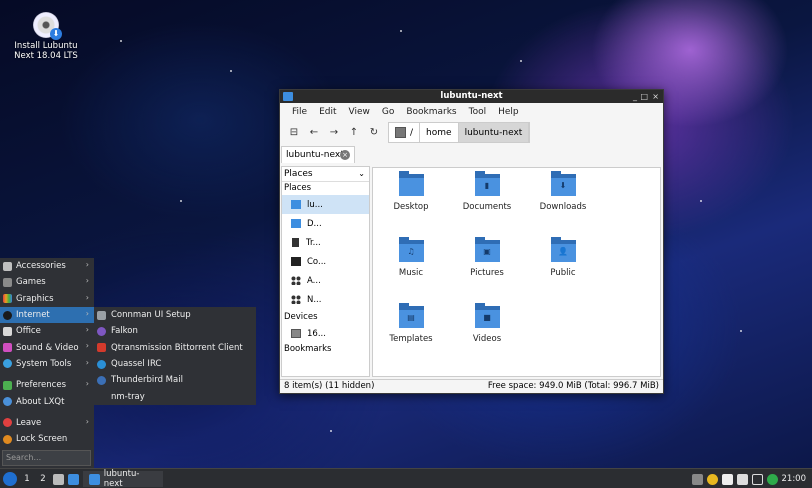 The image size is (812, 488). Describe the element at coordinates (101, 315) in the screenshot. I see `connman-icon` at that location.